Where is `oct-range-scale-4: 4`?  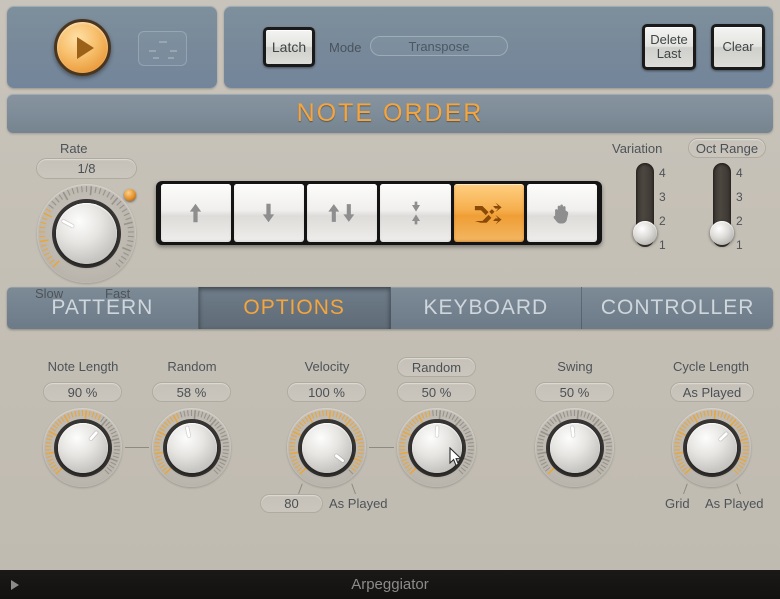 oct-range-scale-4: 4 is located at coordinates (739, 173).